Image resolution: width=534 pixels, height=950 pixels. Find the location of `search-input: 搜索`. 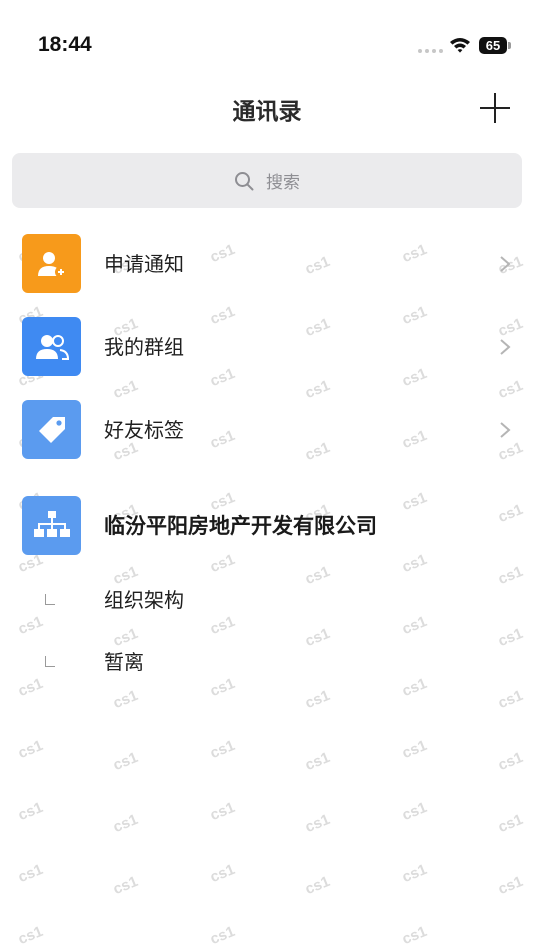

search-input: 搜索 is located at coordinates (267, 180).